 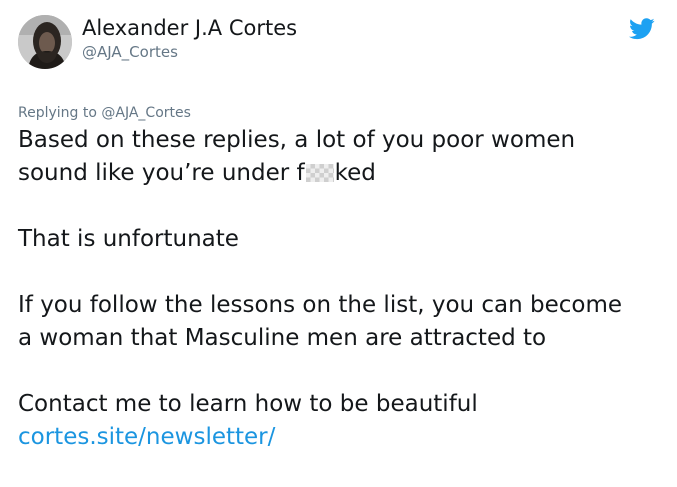 What do you see at coordinates (128, 239) in the screenshot?
I see `tweet-line: That is unfortunate` at bounding box center [128, 239].